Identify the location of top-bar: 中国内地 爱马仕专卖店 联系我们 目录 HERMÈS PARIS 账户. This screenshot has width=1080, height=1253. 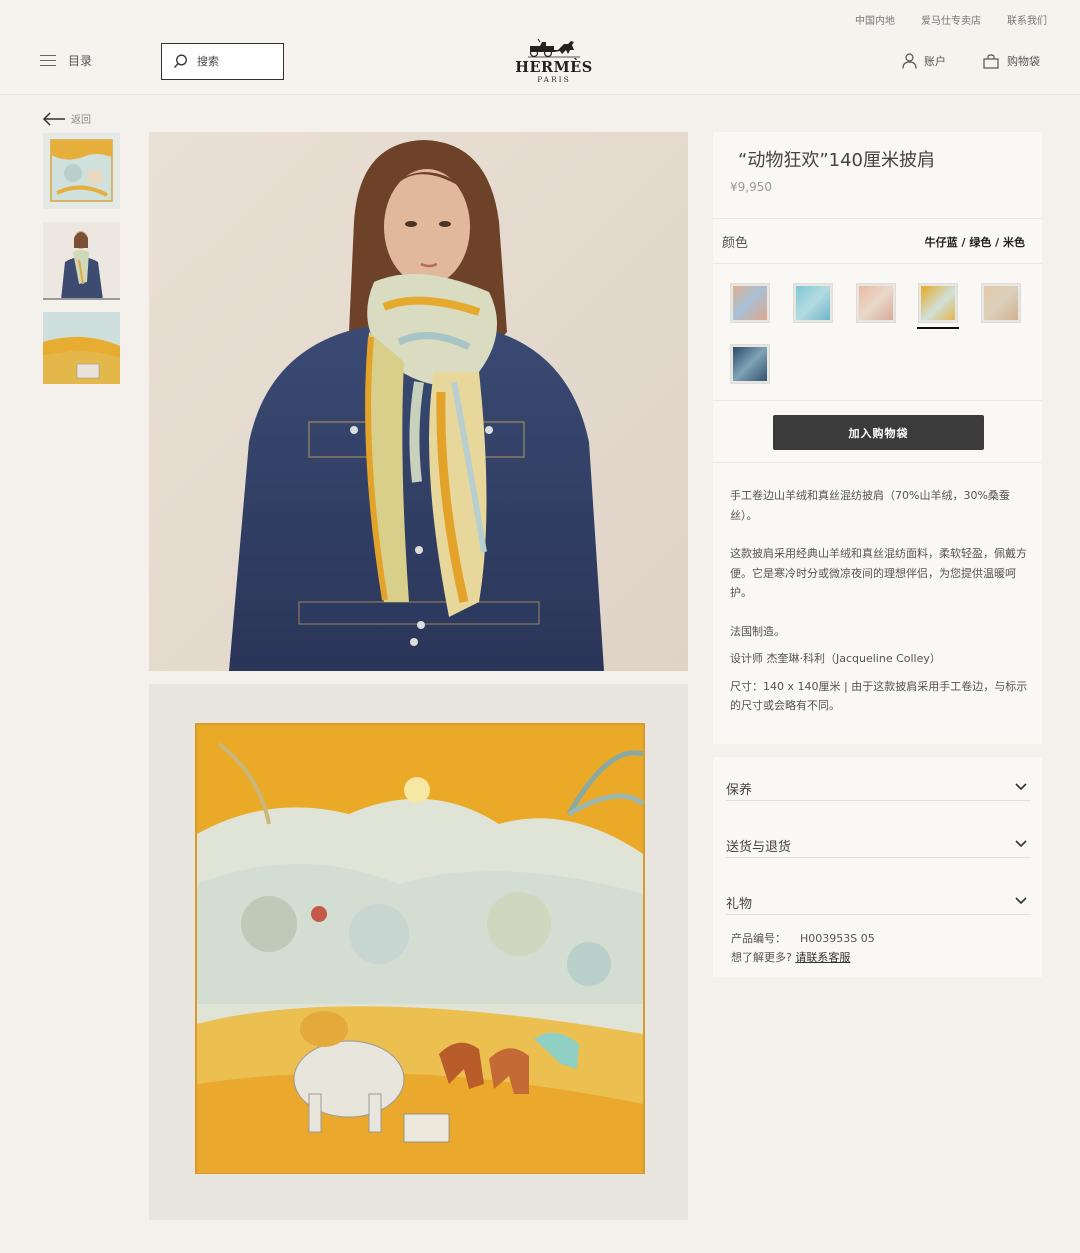
(540, 47).